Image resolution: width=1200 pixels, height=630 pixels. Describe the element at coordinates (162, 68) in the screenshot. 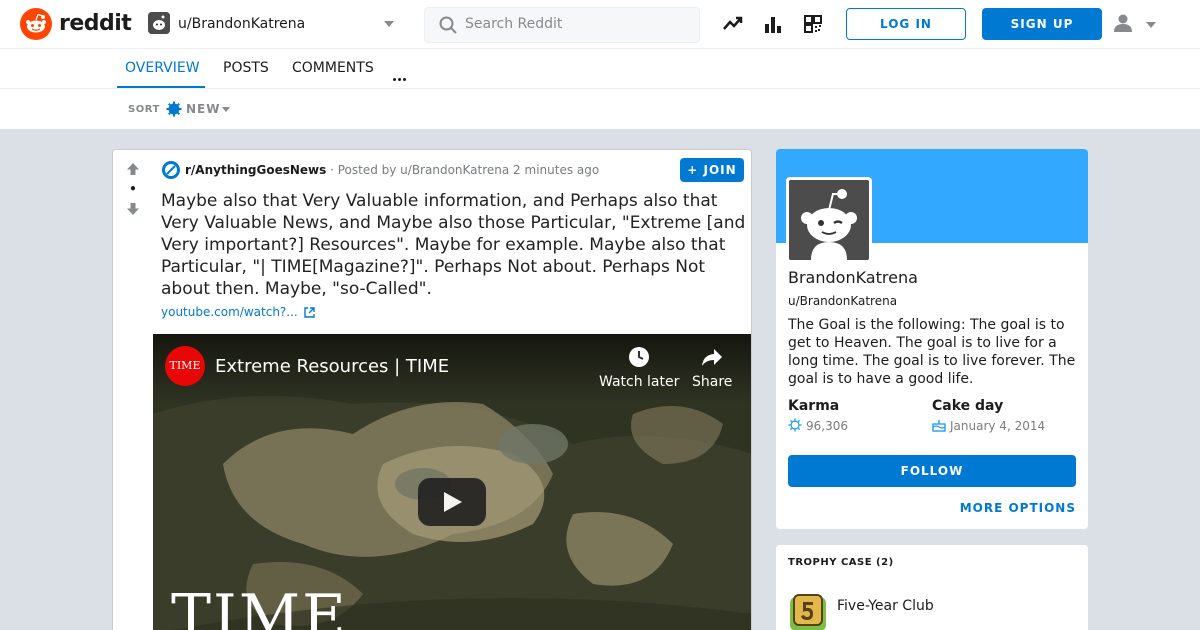

I see `tab-overview: OVERVIEW` at that location.